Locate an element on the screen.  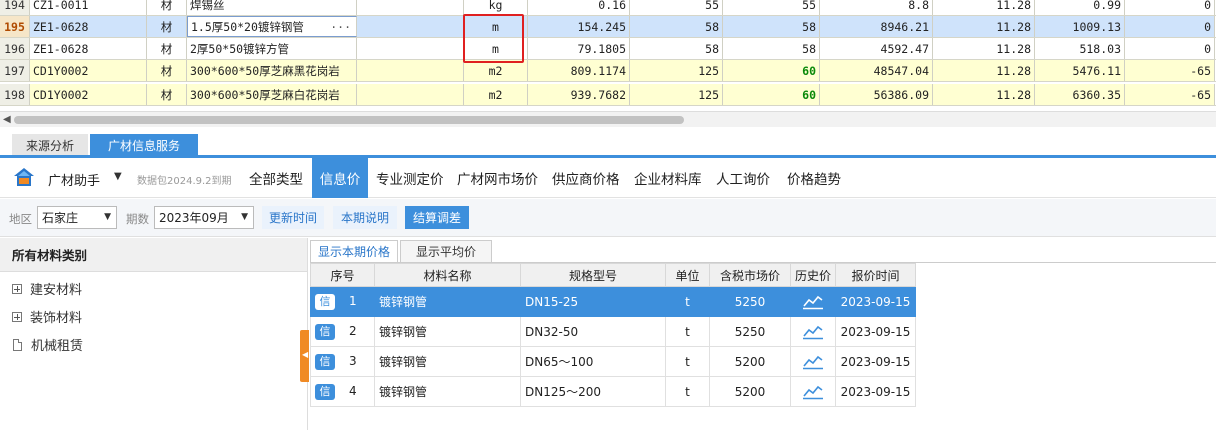
cell-code: CZ1-0011 is located at coordinates (88, 7).